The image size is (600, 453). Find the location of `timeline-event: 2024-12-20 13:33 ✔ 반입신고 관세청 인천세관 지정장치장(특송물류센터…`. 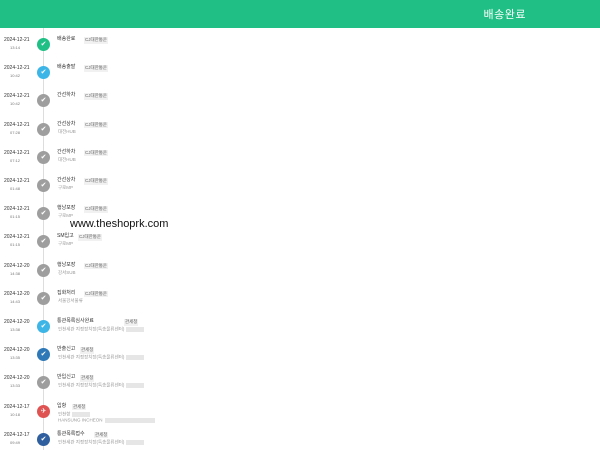

timeline-event: 2024-12-20 13:33 ✔ 반입신고 관세청 인천세관 지정장치장(특송물류센터… is located at coordinates (300, 381).